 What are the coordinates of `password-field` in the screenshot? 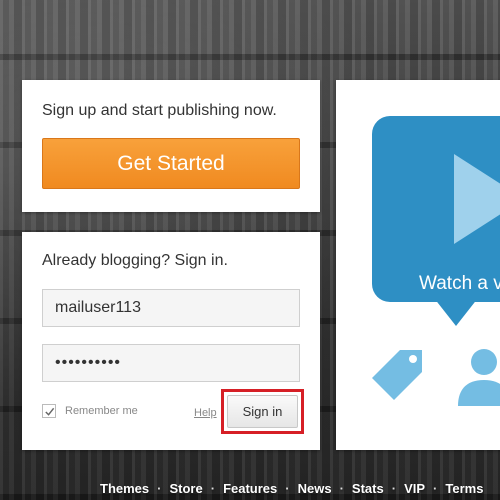 It's located at (171, 363).